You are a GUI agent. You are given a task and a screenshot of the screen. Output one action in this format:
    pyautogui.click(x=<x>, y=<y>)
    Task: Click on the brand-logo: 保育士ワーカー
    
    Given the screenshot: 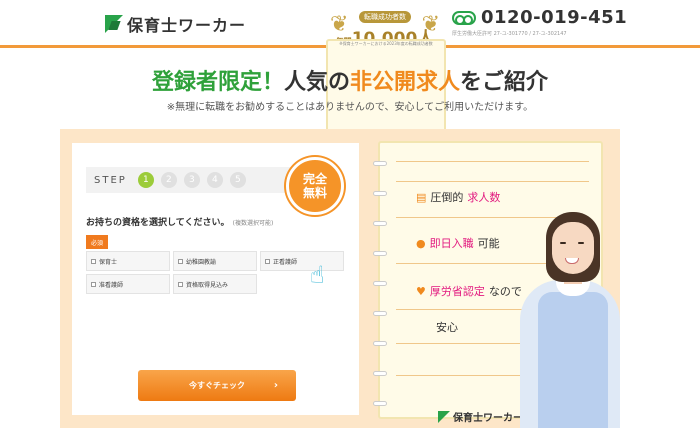 What is the action you would take?
    pyautogui.click(x=175, y=24)
    